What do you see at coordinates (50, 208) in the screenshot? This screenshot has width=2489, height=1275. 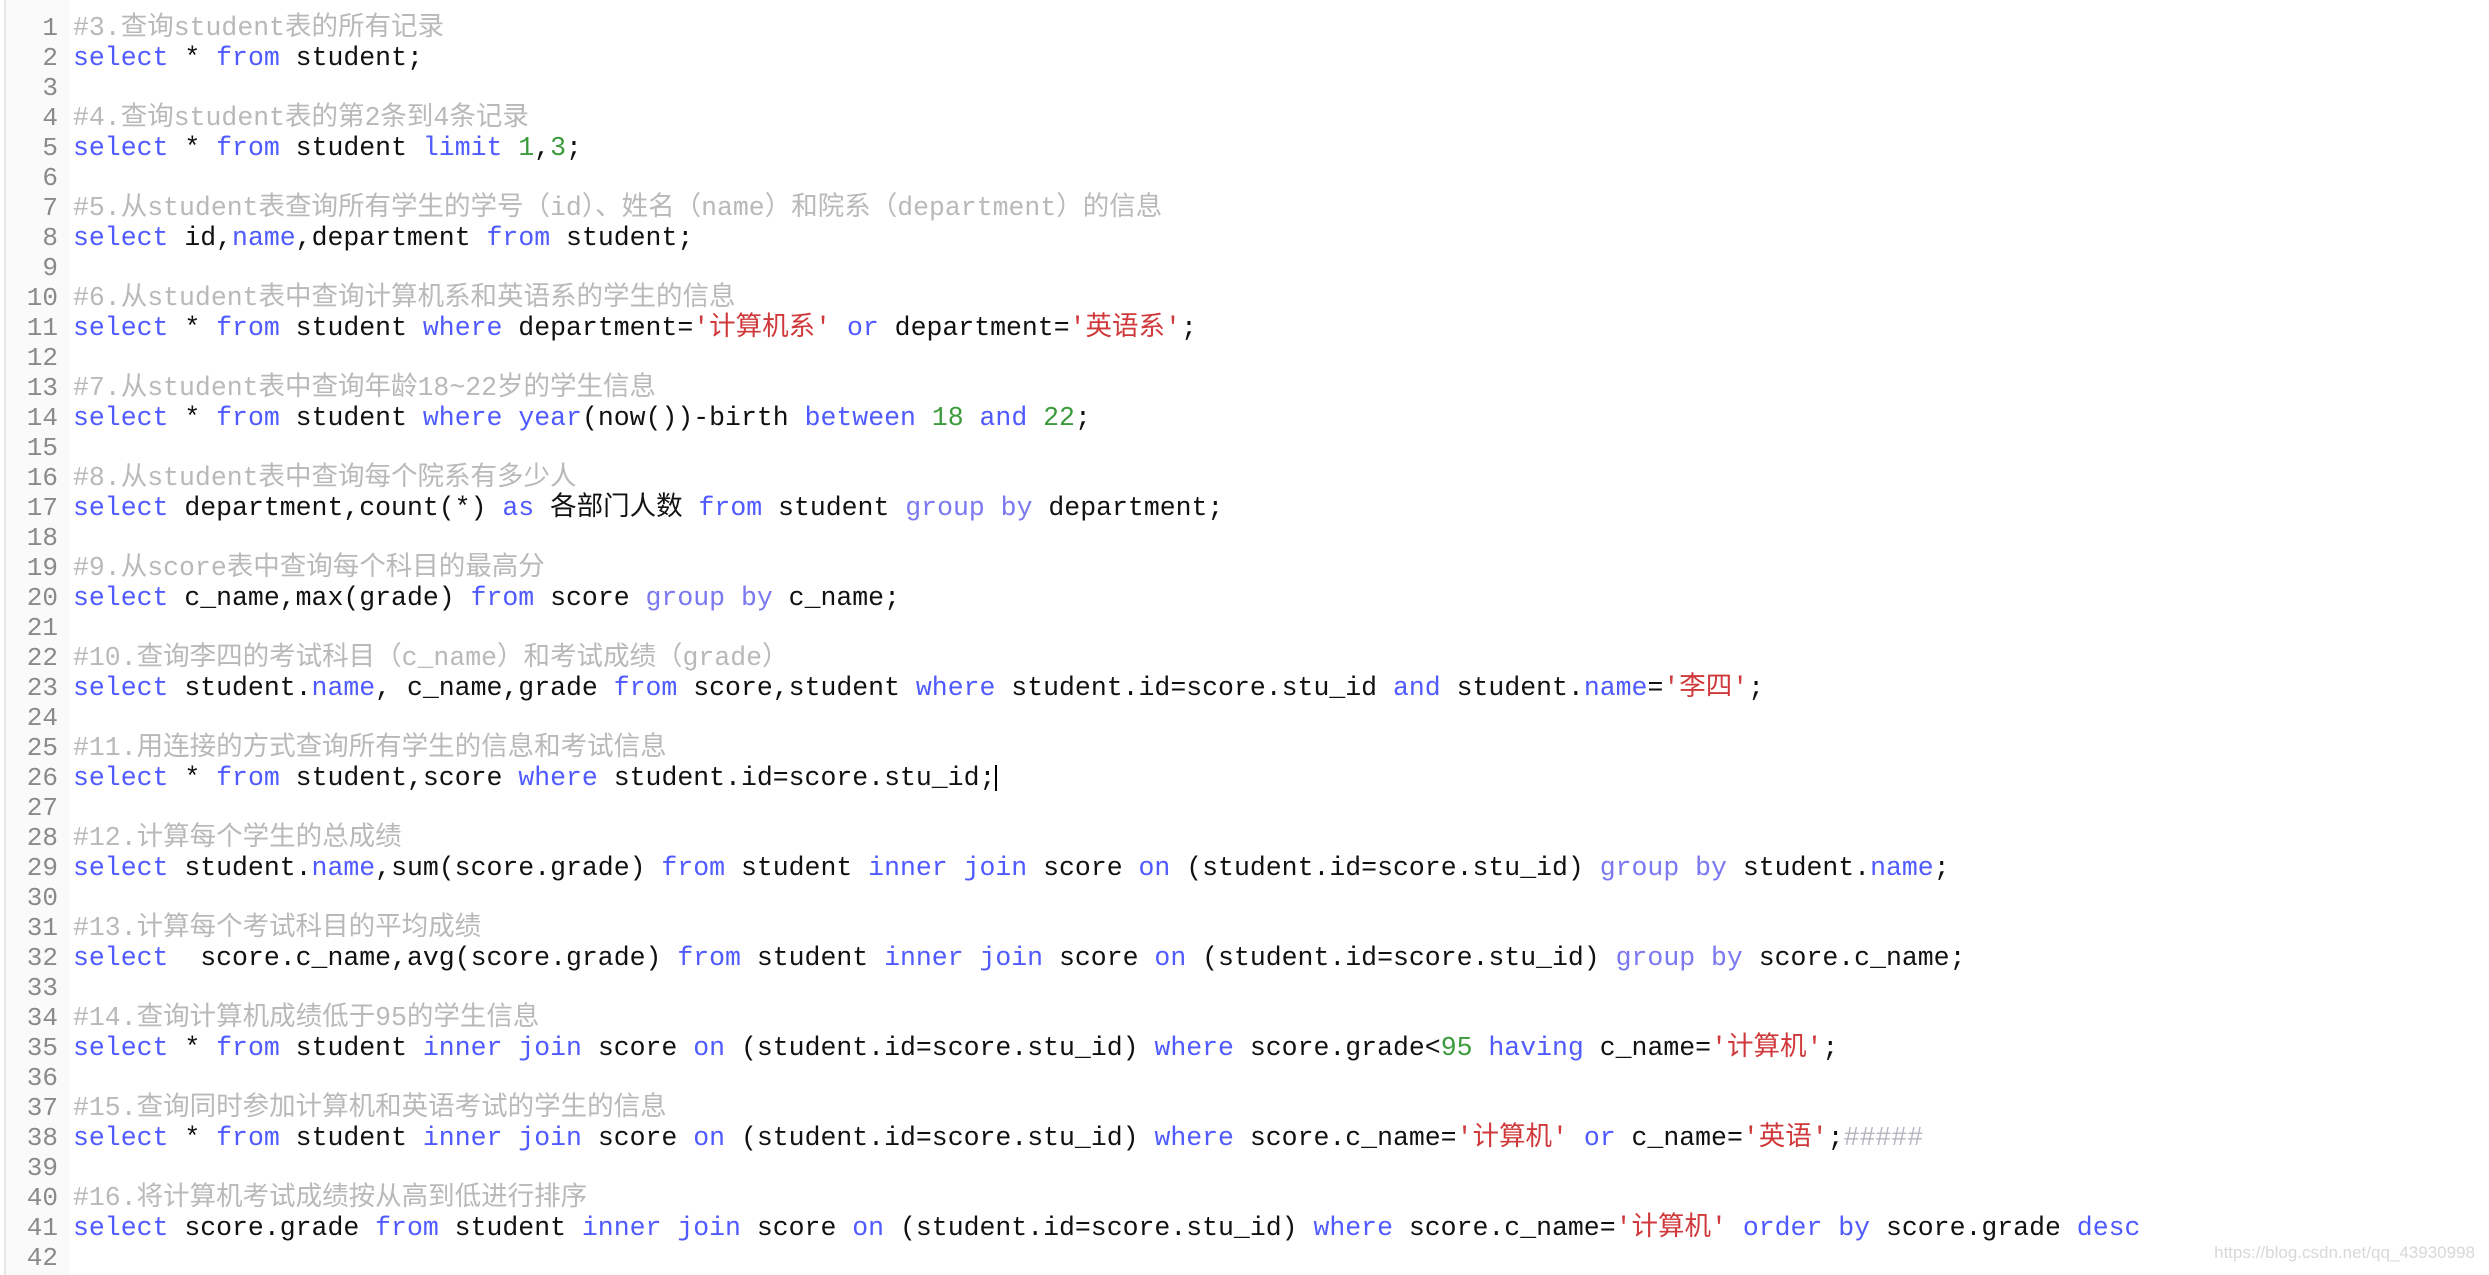 I see `line-number: 7` at bounding box center [50, 208].